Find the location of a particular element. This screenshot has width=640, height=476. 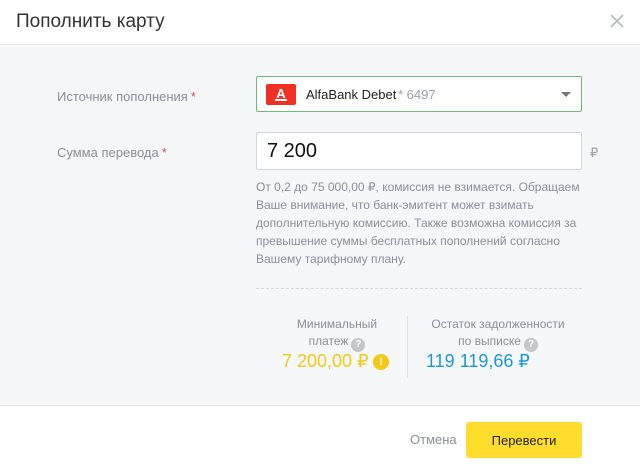

submit-button: Перевести is located at coordinates (524, 440).